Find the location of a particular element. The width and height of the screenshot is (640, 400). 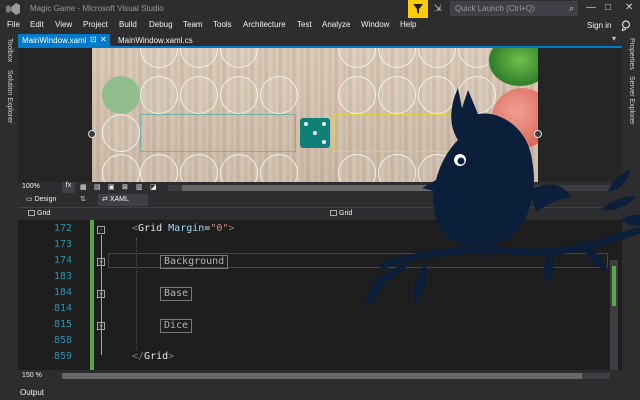

maximize-icon: □ is located at coordinates (608, 7).